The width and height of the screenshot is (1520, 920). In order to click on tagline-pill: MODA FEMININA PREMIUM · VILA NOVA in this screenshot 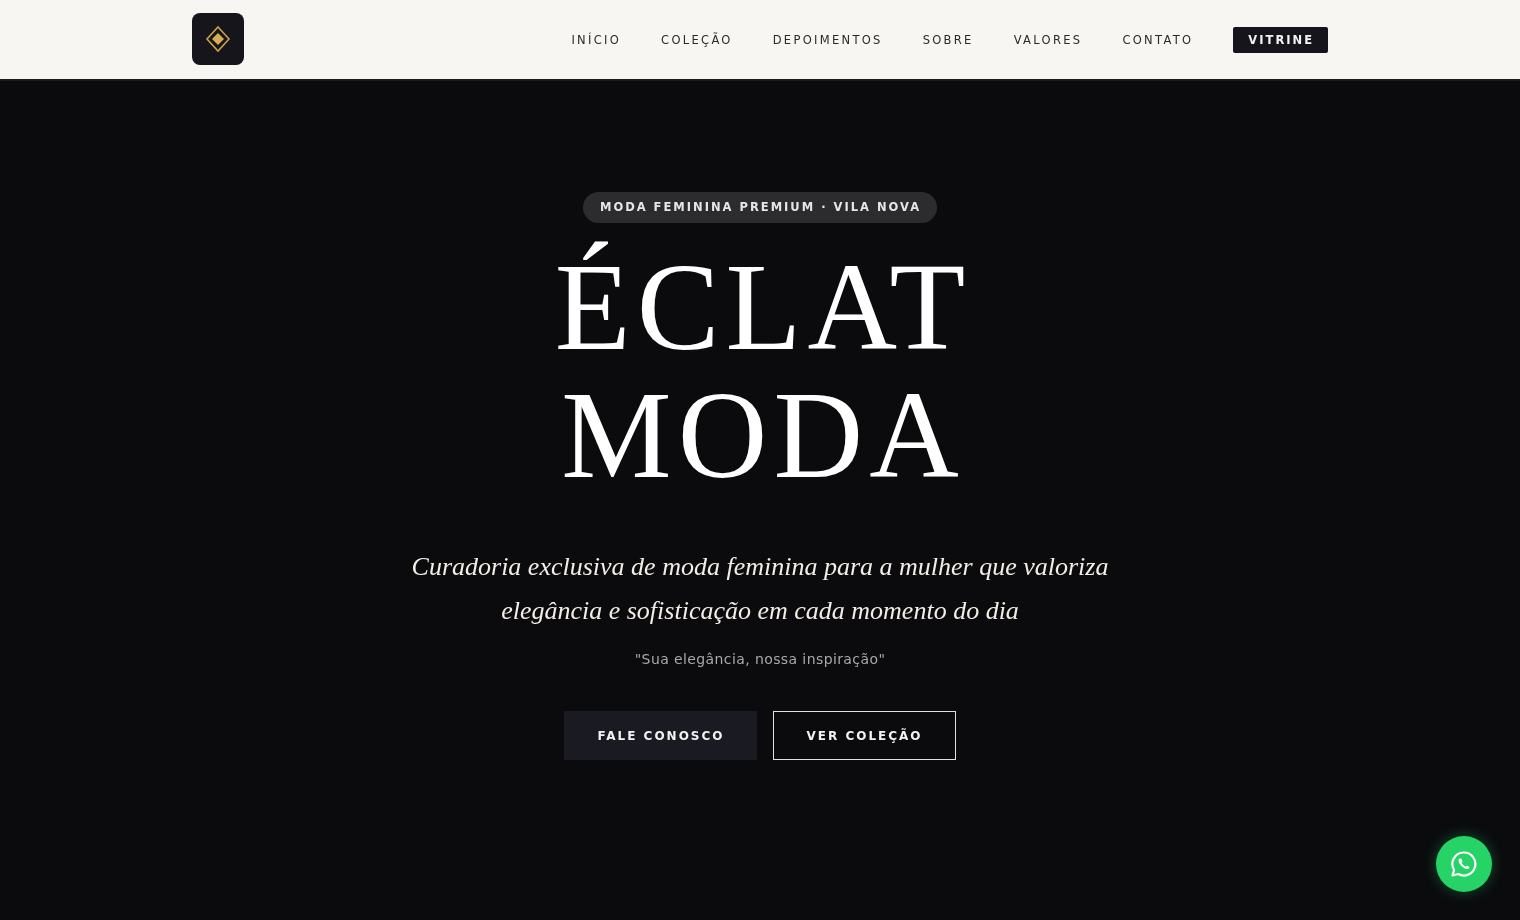, I will do `click(760, 207)`.